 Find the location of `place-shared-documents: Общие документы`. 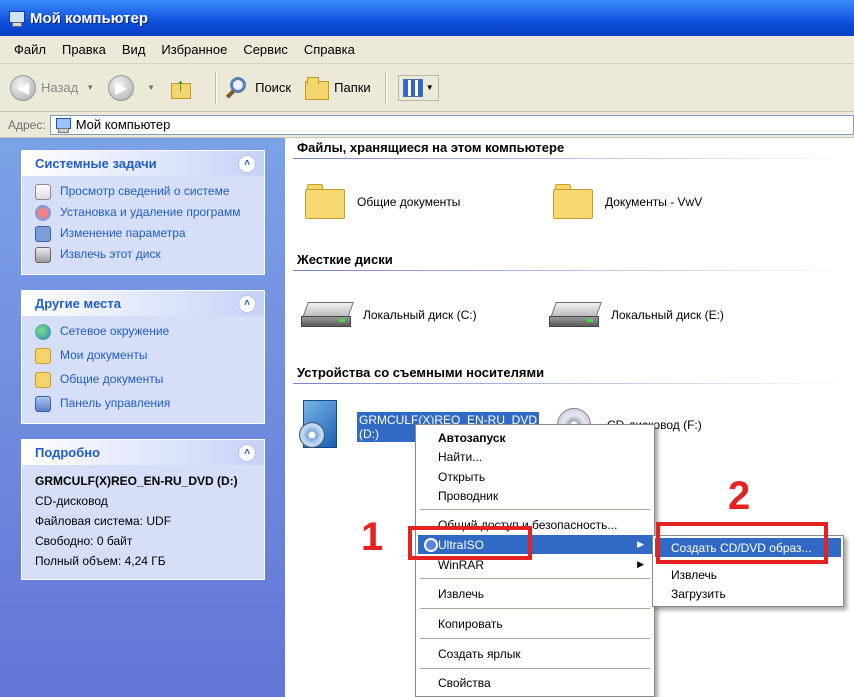

place-shared-documents: Общие документы is located at coordinates (143, 380).